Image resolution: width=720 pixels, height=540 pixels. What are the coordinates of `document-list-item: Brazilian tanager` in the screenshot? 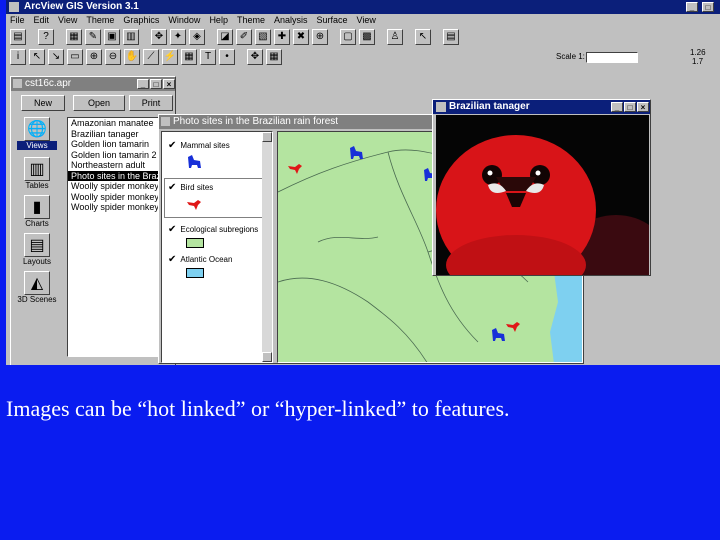 It's located at (115, 134).